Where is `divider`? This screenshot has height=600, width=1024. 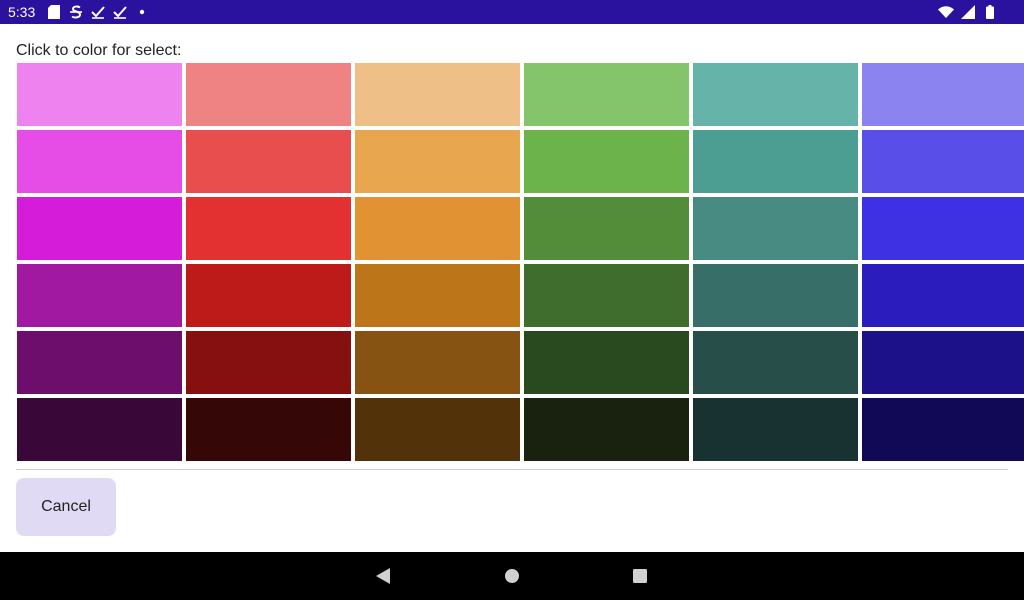
divider is located at coordinates (512, 469).